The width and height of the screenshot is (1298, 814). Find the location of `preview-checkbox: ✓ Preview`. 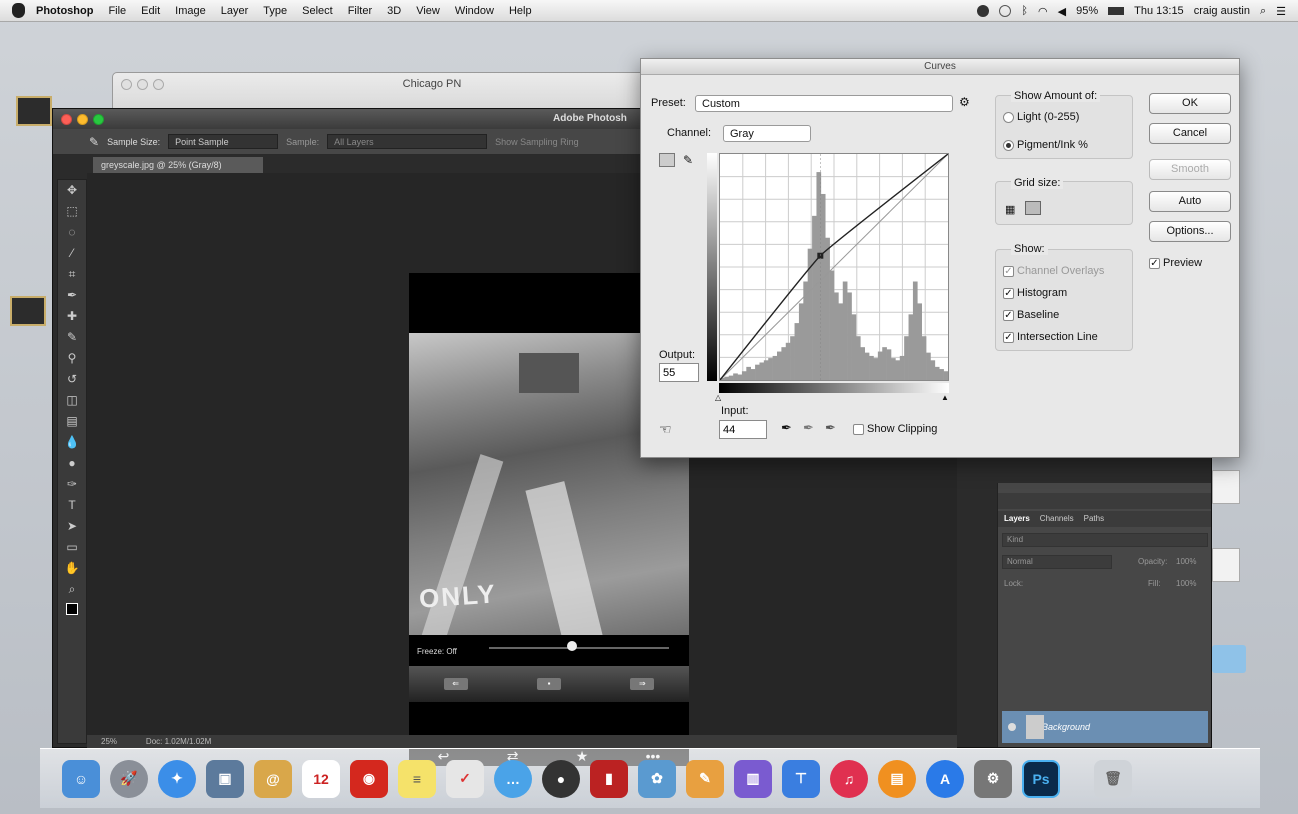

preview-checkbox: ✓ Preview is located at coordinates (1175, 263).